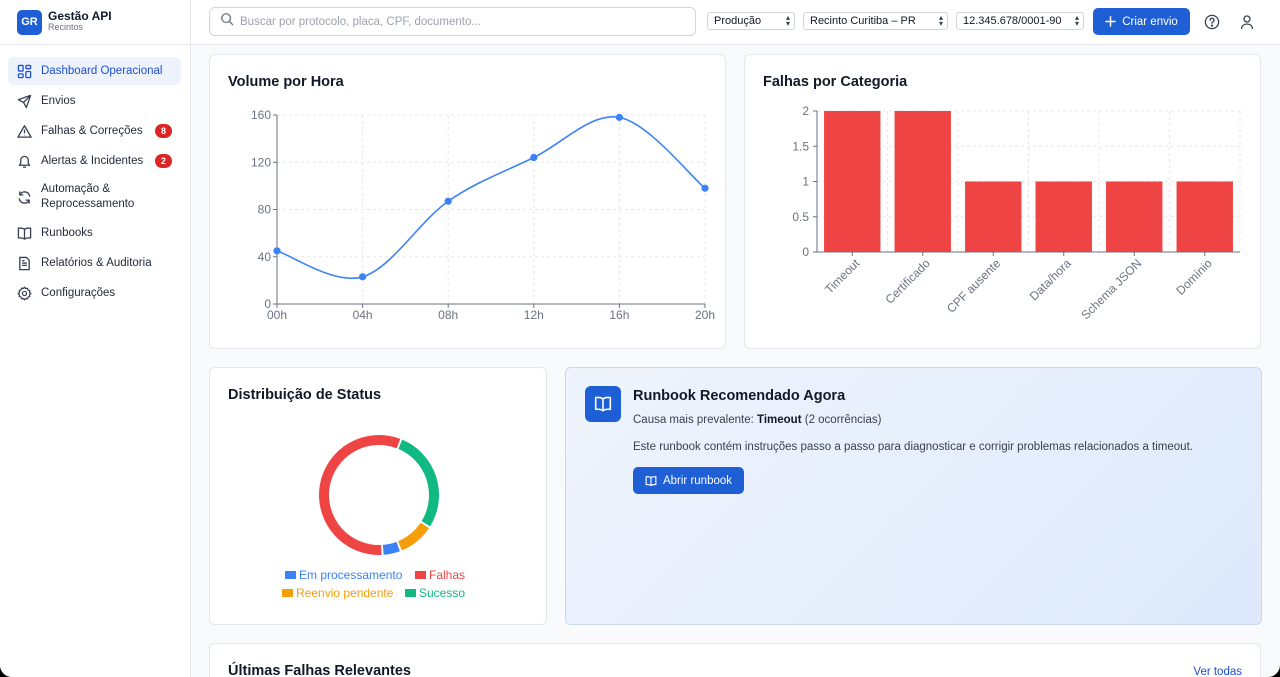  What do you see at coordinates (163, 131) in the screenshot?
I see `count-badge: 8` at bounding box center [163, 131].